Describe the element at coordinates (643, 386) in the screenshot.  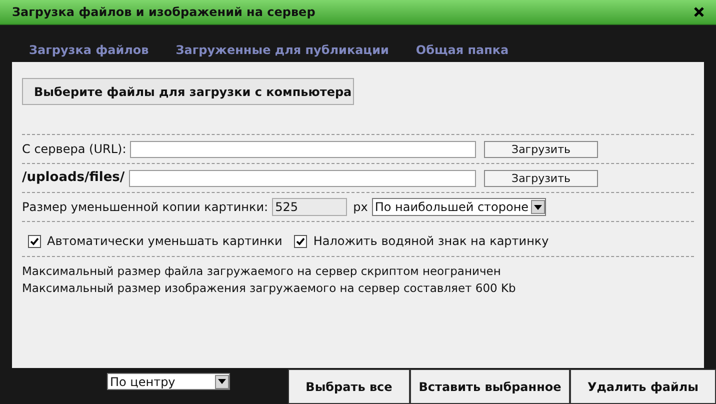
I see `footer-button: Удалить файлы` at that location.